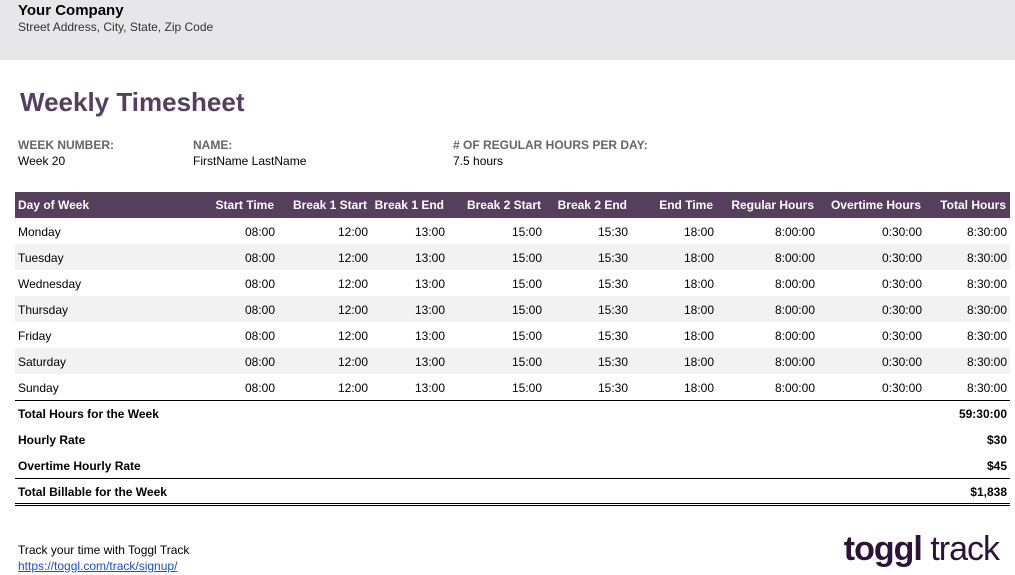 The image size is (1015, 575). What do you see at coordinates (996, 440) in the screenshot?
I see `summary-value: $30` at bounding box center [996, 440].